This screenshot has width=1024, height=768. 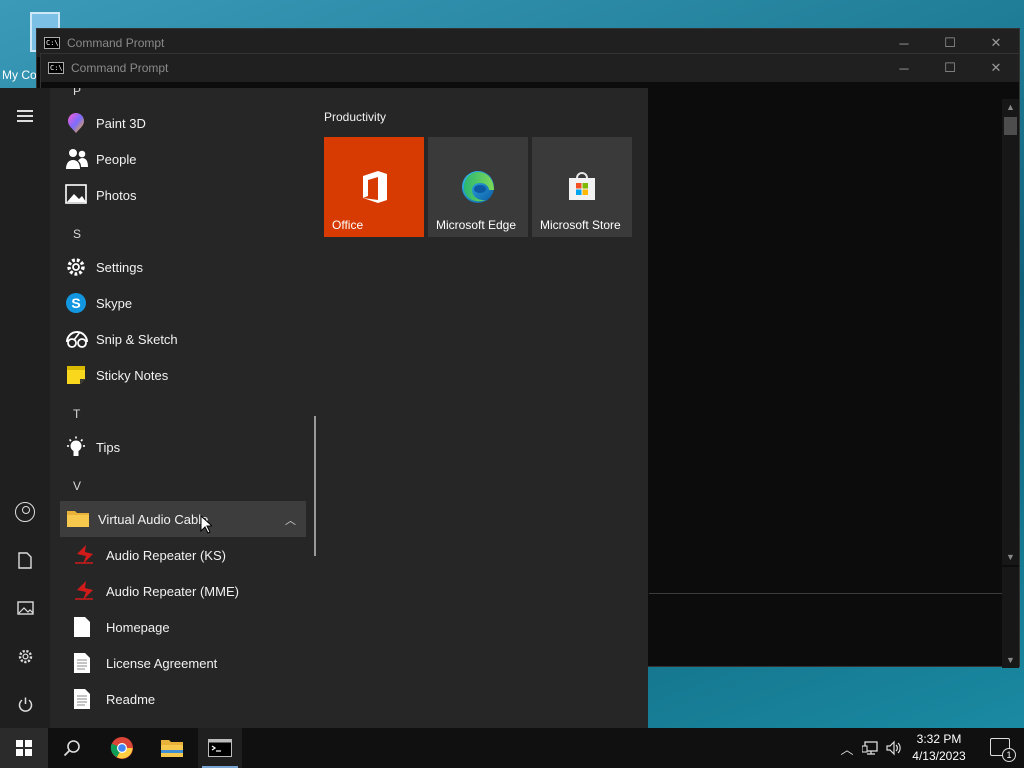 I want to click on system-tray: ︿, so click(x=870, y=748).